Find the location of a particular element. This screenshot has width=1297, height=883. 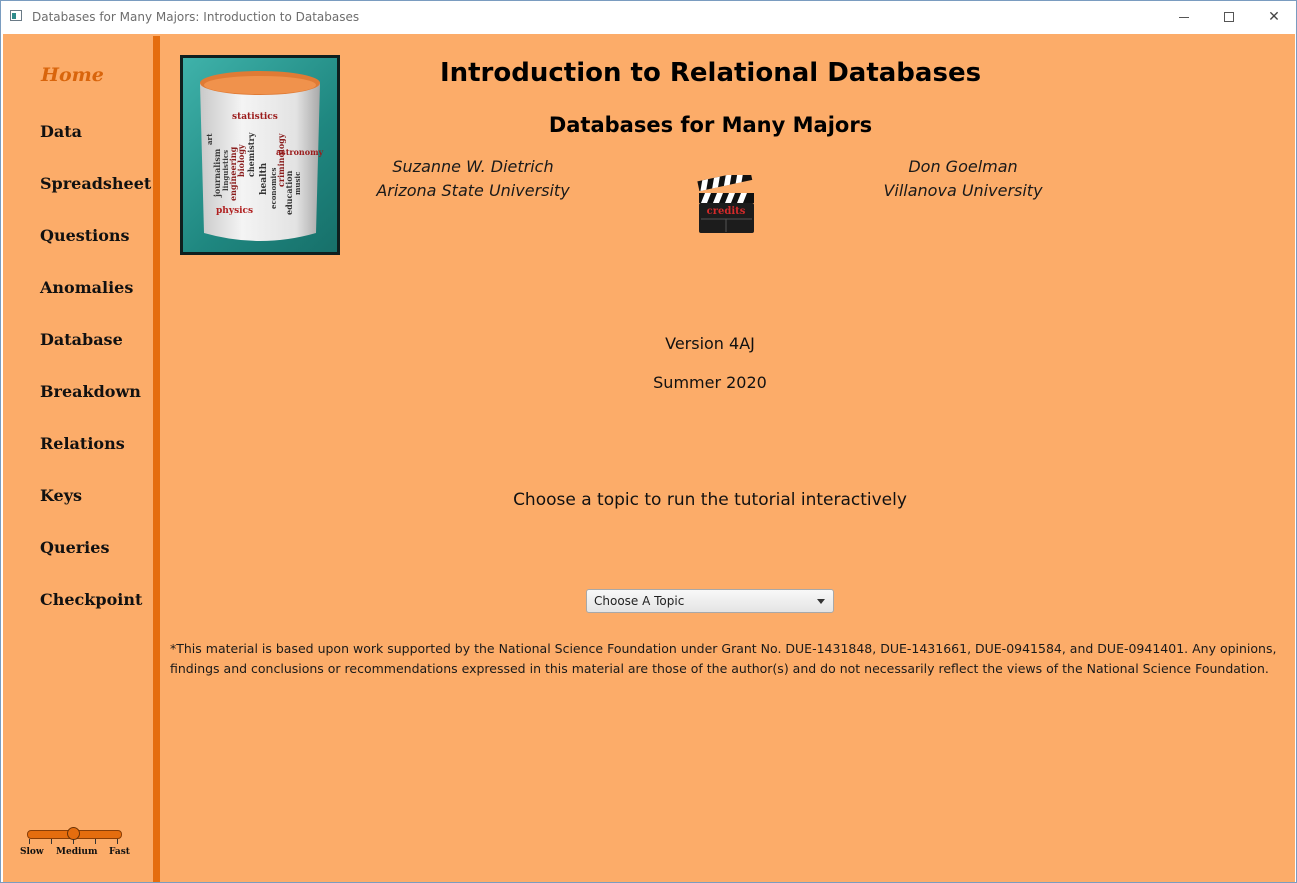

dropdown-arrow-icon is located at coordinates (821, 601).